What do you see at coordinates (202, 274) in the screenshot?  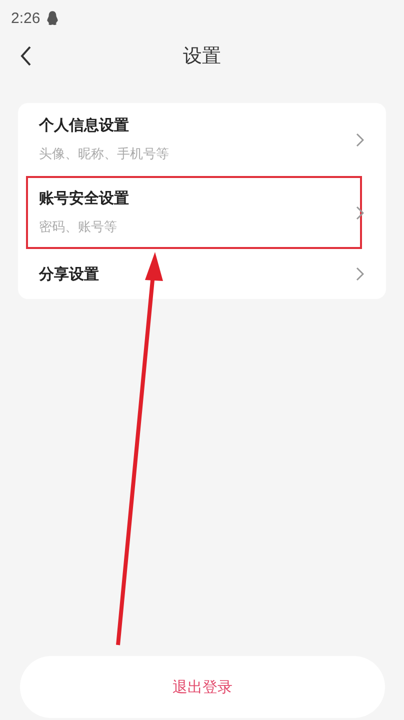 I see `settings-row: 分享设置` at bounding box center [202, 274].